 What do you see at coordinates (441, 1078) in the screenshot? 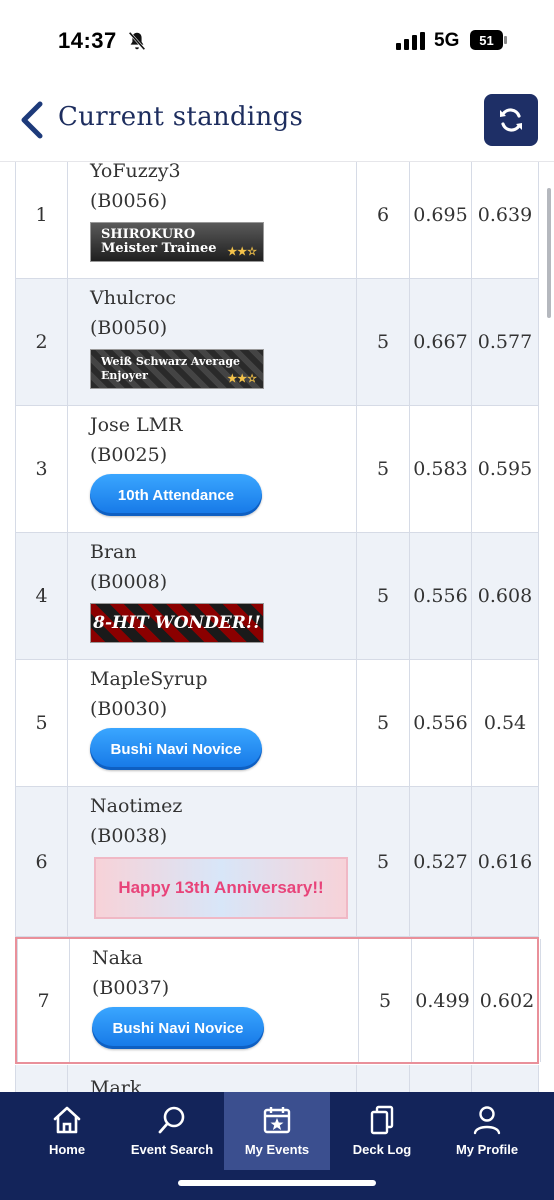
I see `omw-cell` at bounding box center [441, 1078].